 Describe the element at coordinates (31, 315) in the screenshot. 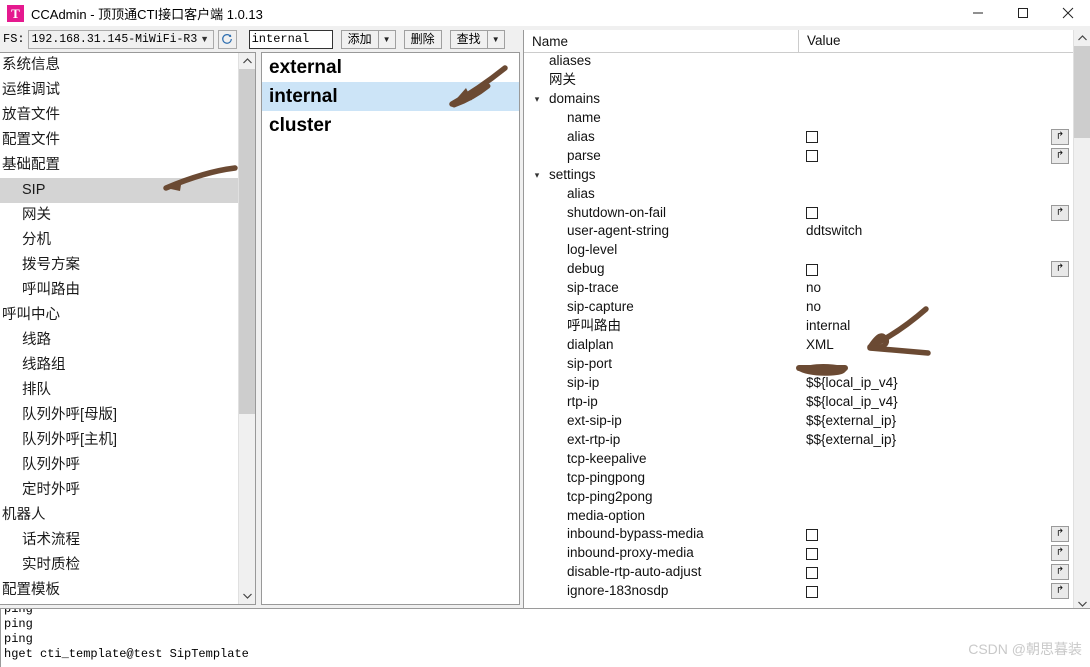

I see `sidebar-item-label: 呼叫中心` at that location.